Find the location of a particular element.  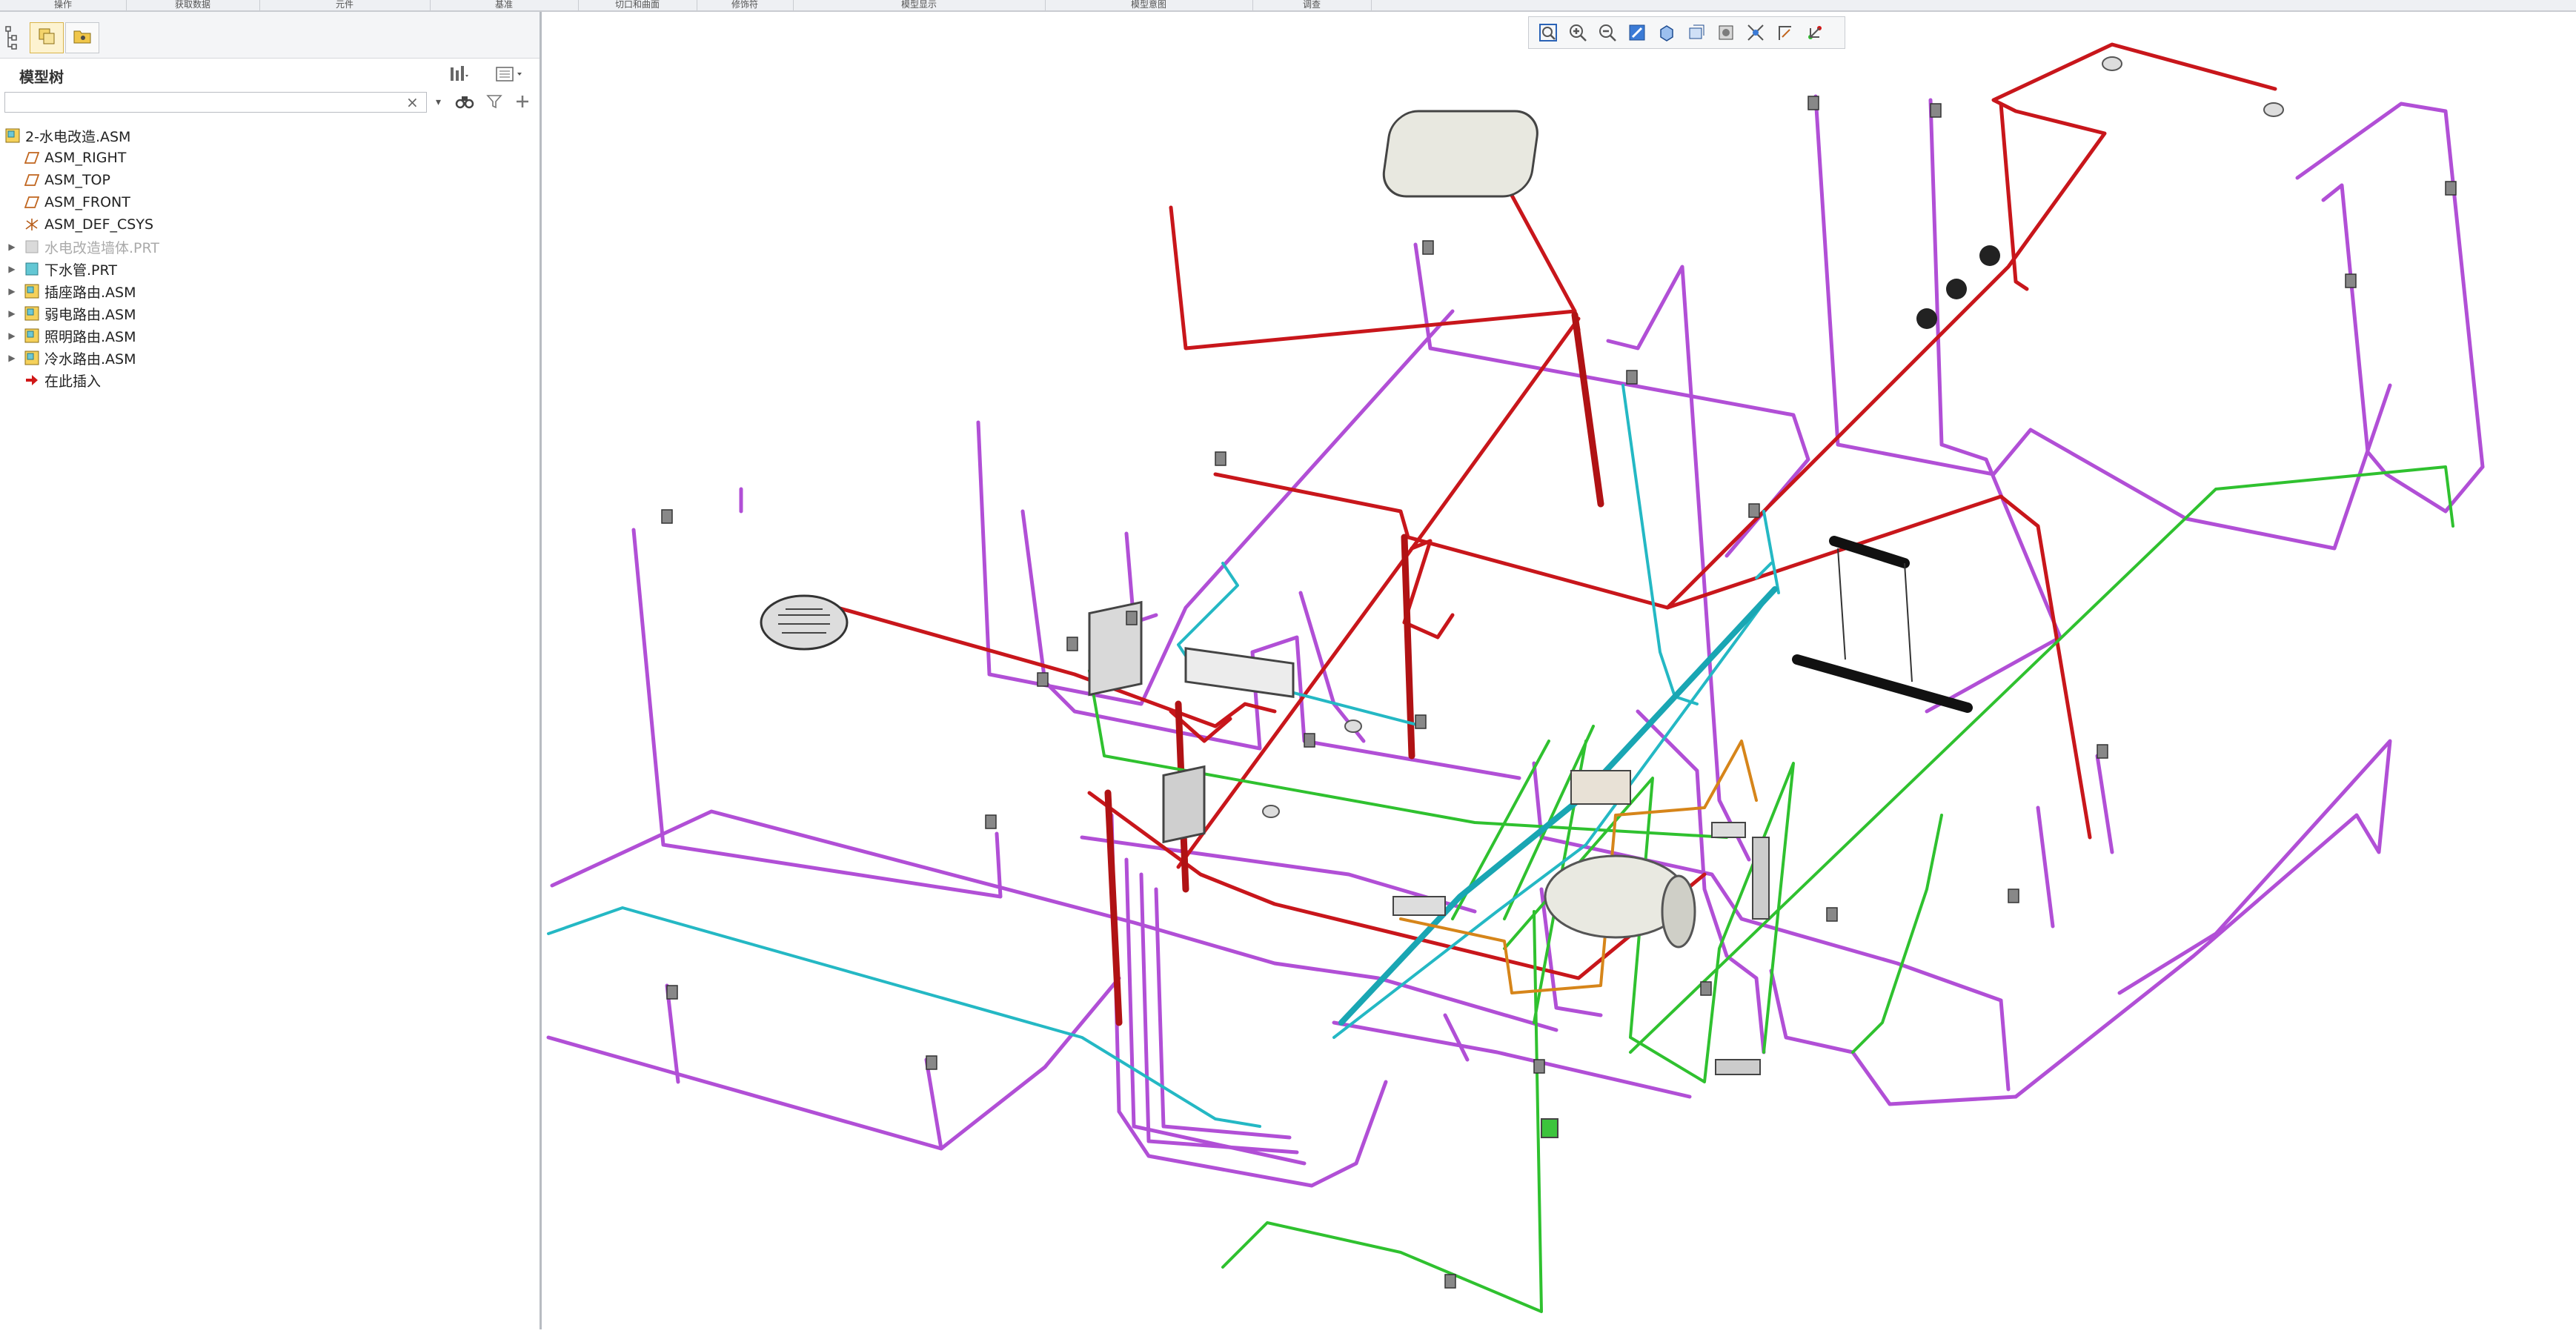

settings-icon is located at coordinates (459, 75).